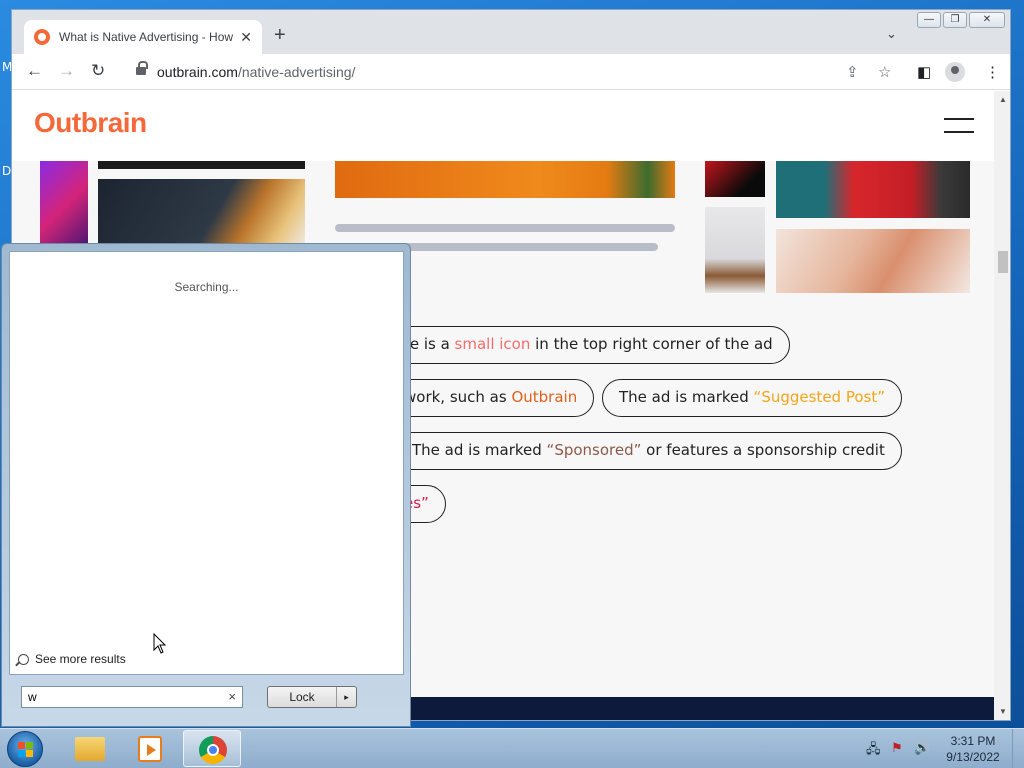 The height and width of the screenshot is (768, 1024). What do you see at coordinates (987, 20) in the screenshot?
I see `close-window-button: ✕` at bounding box center [987, 20].